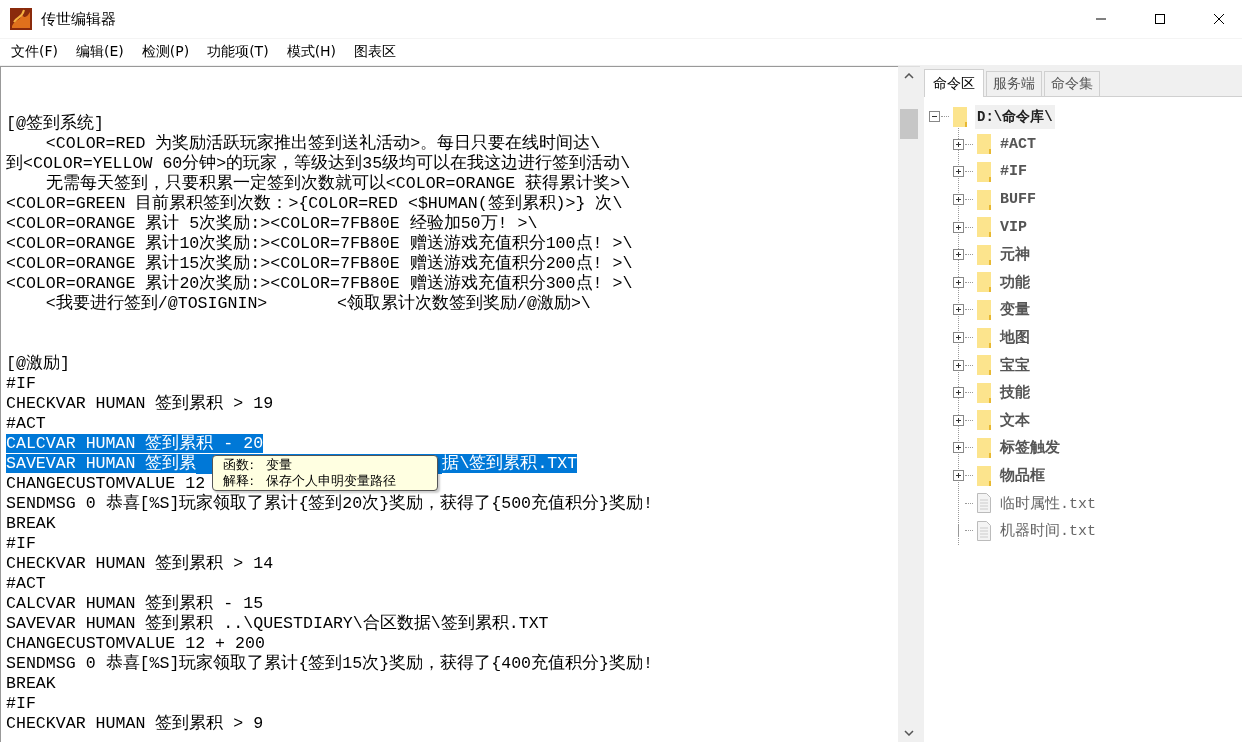 The height and width of the screenshot is (742, 1242). What do you see at coordinates (934, 117) in the screenshot?
I see `collapse-icon` at bounding box center [934, 117].